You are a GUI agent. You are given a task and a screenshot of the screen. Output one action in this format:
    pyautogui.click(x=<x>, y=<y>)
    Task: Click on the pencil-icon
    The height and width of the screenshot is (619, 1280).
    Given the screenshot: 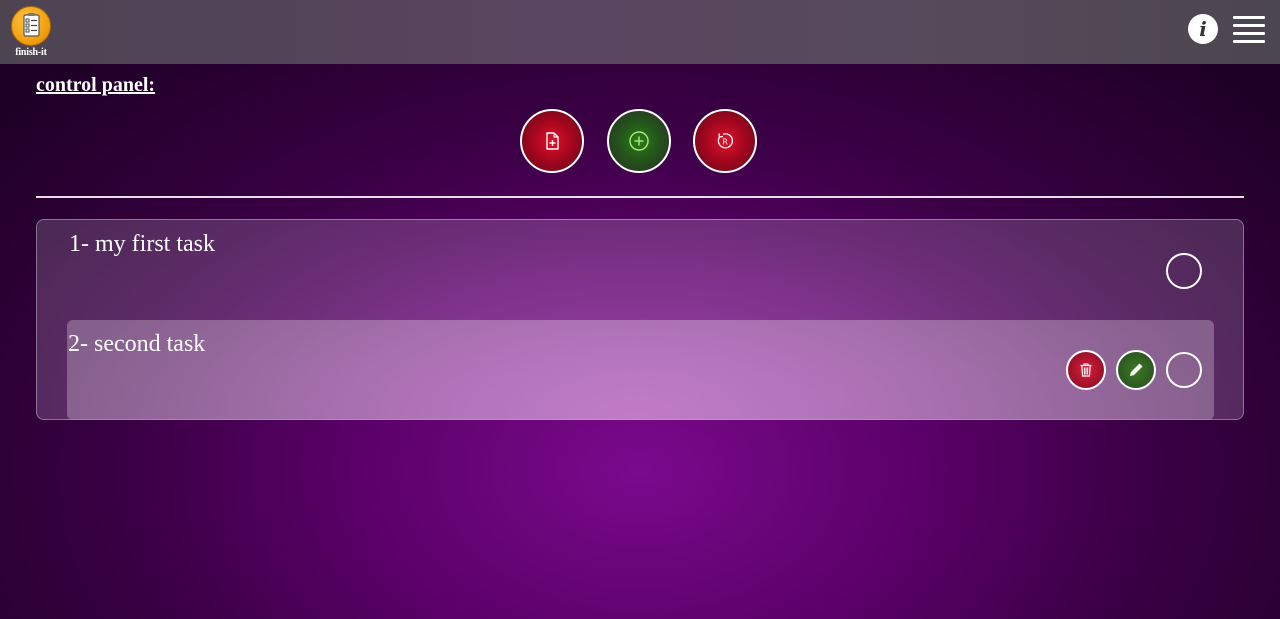 What is the action you would take?
    pyautogui.click(x=1136, y=369)
    